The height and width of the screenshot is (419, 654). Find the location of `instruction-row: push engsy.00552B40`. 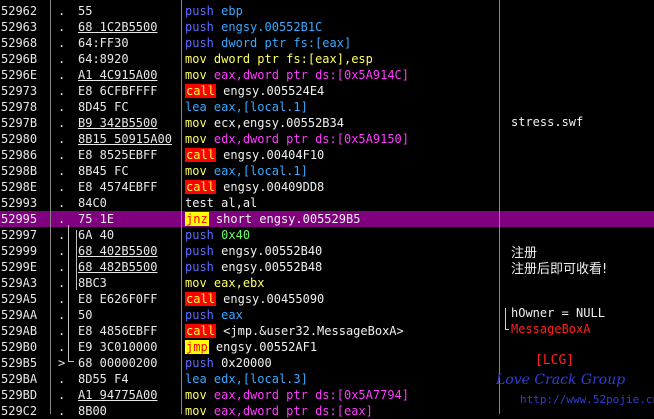

instruction-row: push engsy.00552B40 is located at coordinates (341, 251).